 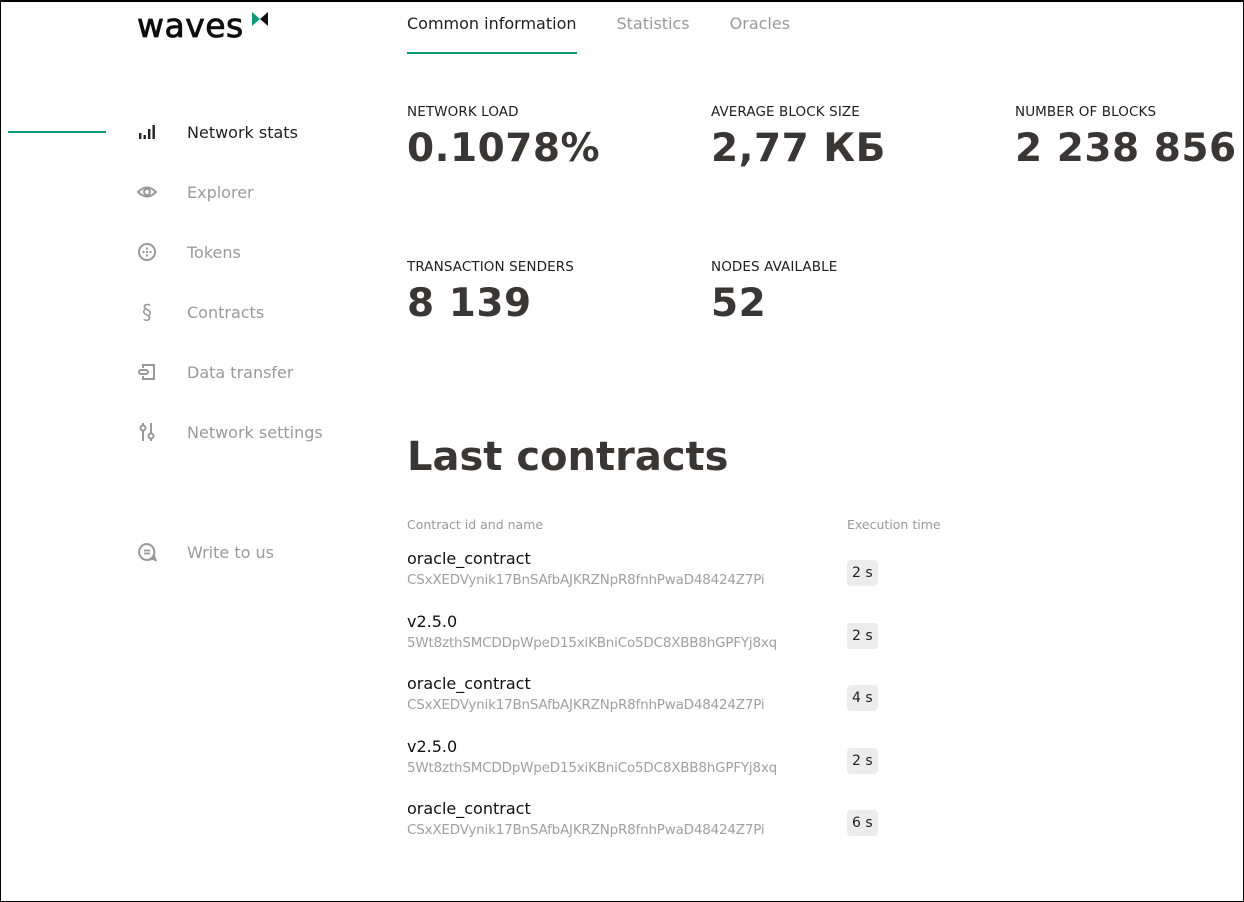 I want to click on stat-label: AVERAGE BLOCK SIZE, so click(x=785, y=112).